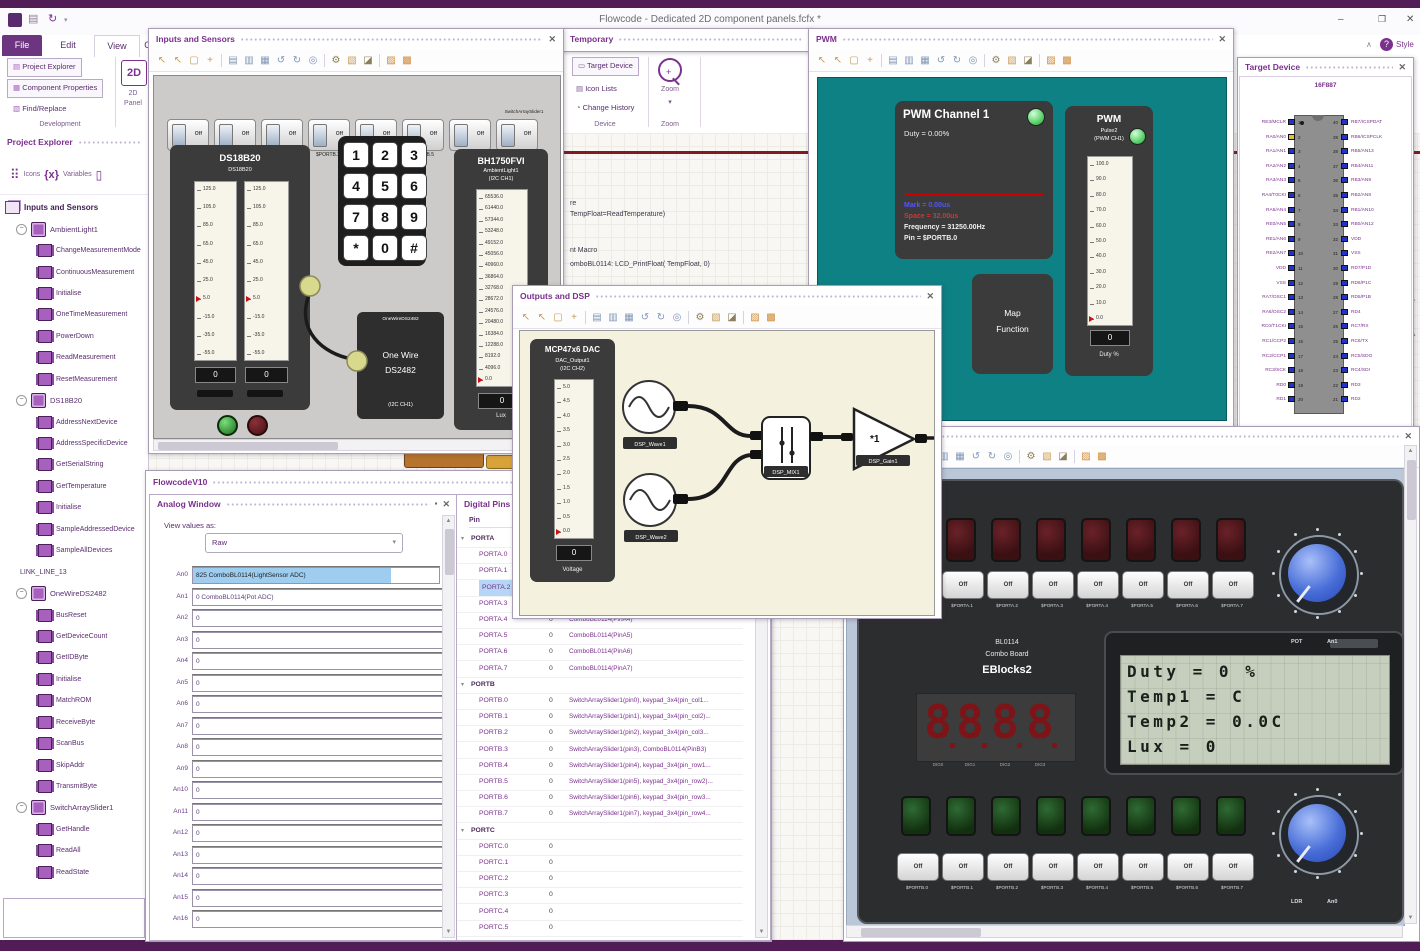 This screenshot has width=1420, height=951. I want to click on undo-icon: ↻, so click(52, 18).